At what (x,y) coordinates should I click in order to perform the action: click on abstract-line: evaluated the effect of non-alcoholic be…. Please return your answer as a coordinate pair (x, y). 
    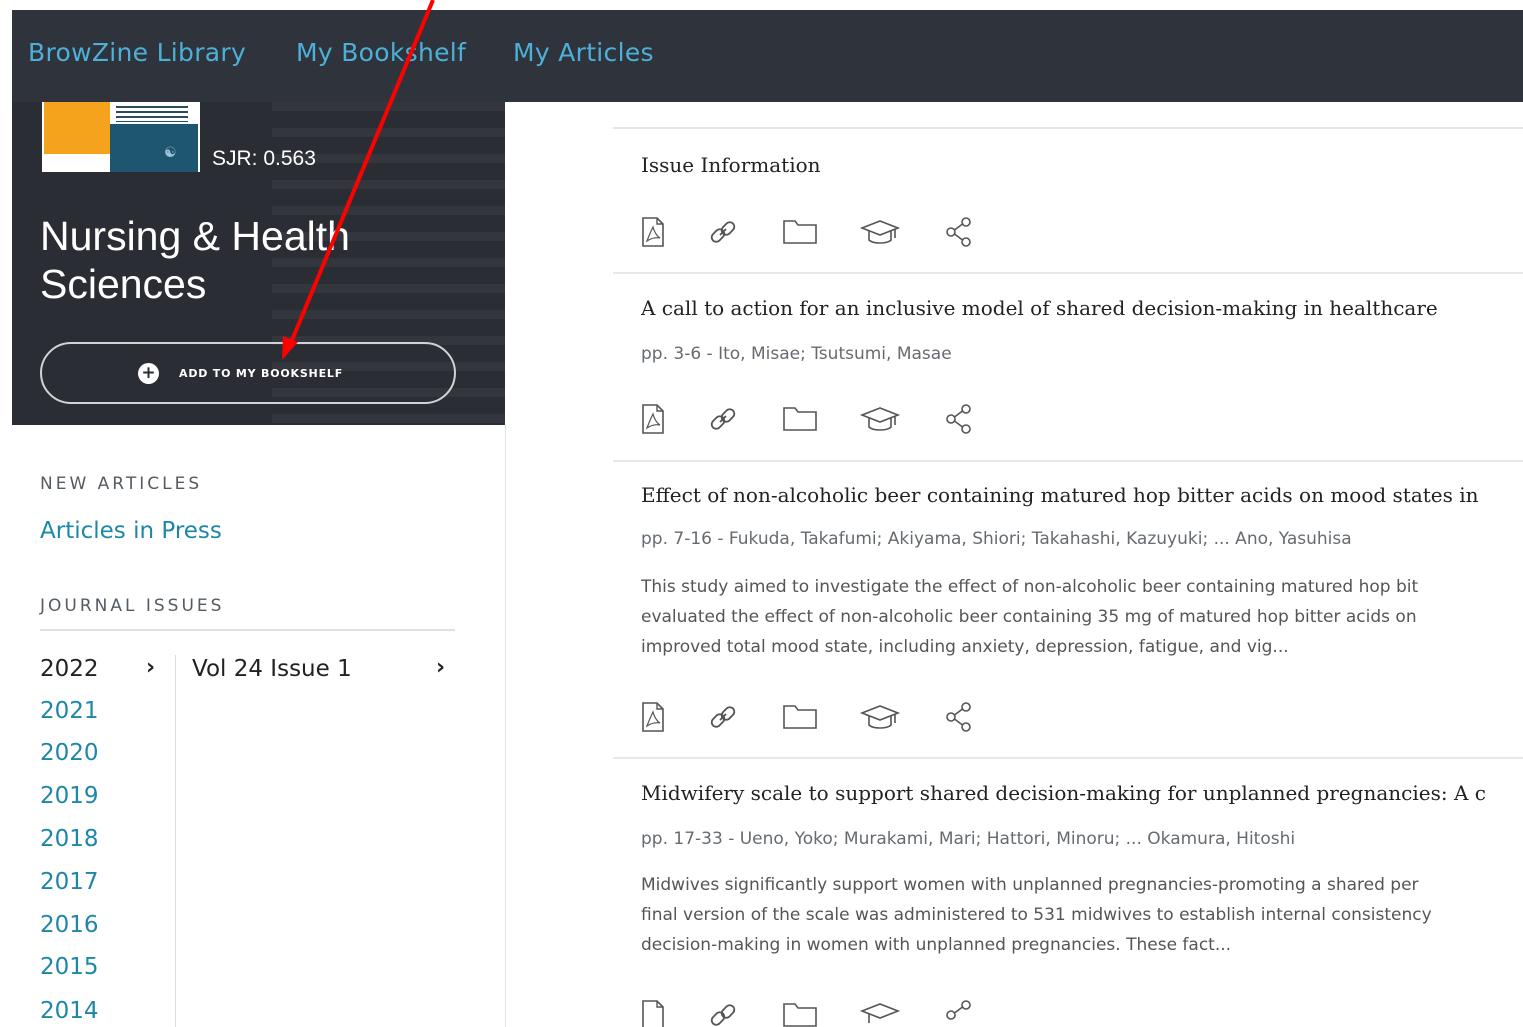
    Looking at the image, I should click on (1029, 617).